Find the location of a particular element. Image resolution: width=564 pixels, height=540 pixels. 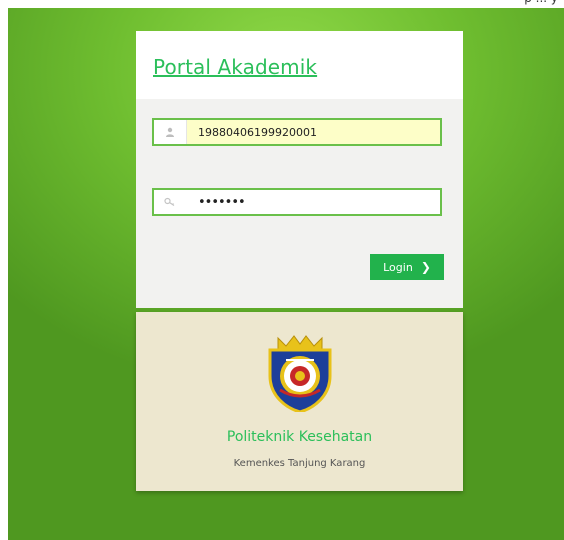

user-icon is located at coordinates (170, 132).